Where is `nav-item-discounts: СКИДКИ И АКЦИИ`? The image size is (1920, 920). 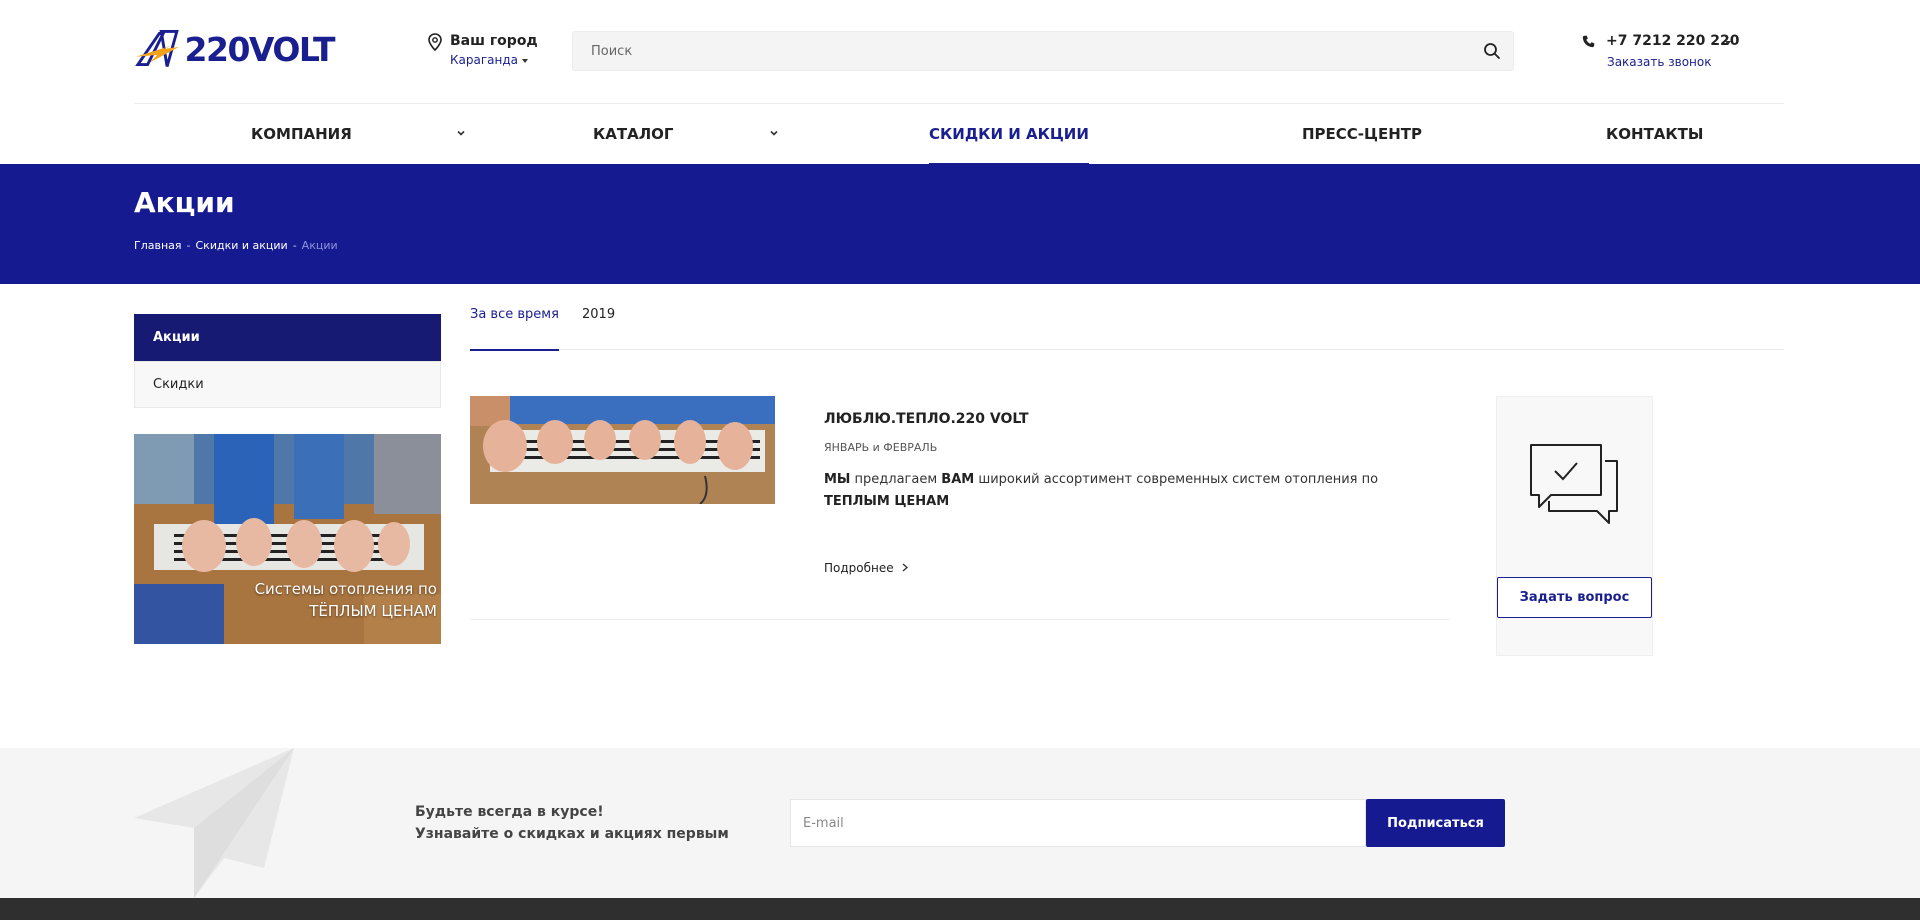 nav-item-discounts: СКИДКИ И АКЦИИ is located at coordinates (1009, 134).